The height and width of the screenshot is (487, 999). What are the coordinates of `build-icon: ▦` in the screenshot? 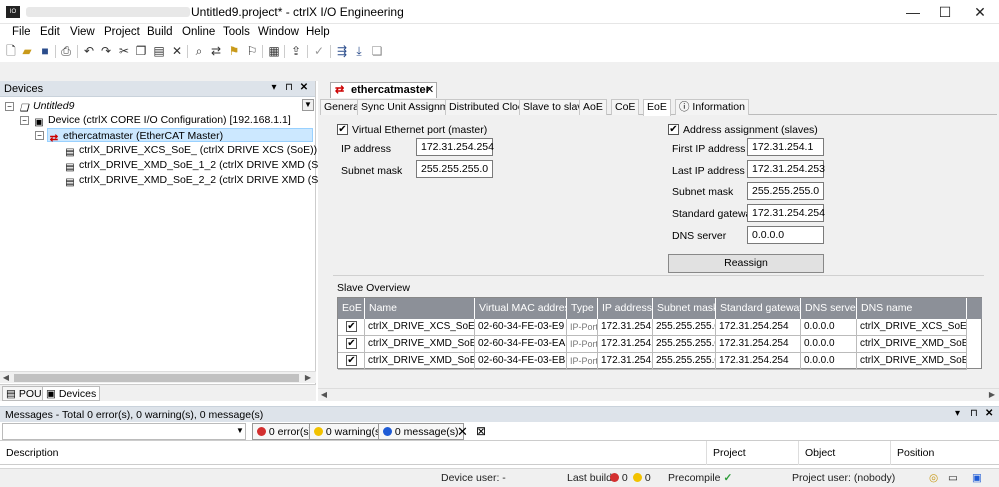 It's located at (274, 51).